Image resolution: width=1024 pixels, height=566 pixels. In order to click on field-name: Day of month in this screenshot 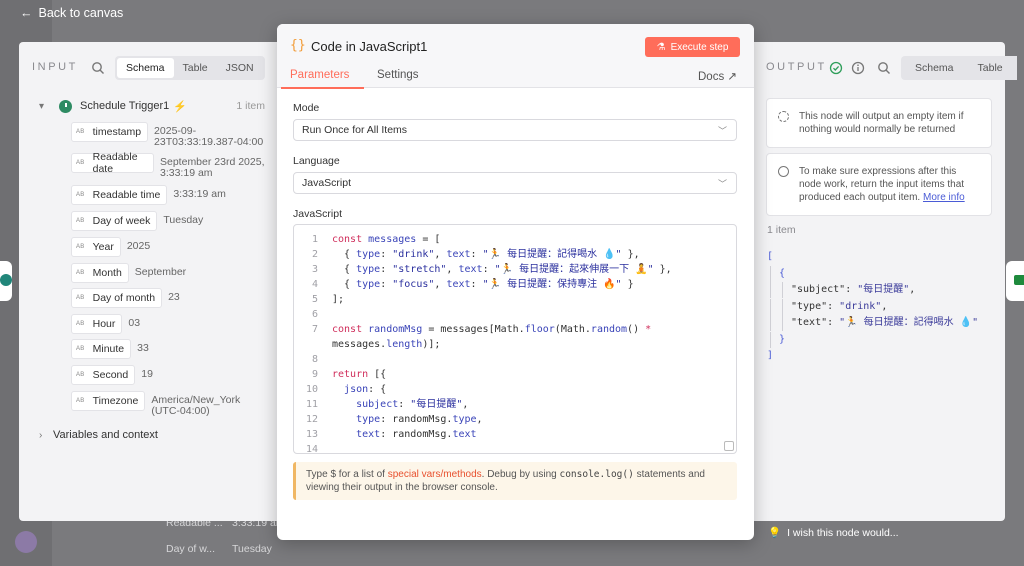, I will do `click(124, 298)`.